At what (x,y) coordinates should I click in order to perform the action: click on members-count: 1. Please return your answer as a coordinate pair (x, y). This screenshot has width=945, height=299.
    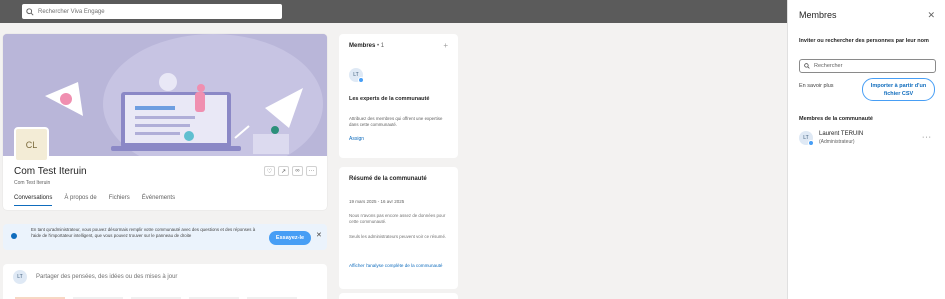
    Looking at the image, I should click on (382, 46).